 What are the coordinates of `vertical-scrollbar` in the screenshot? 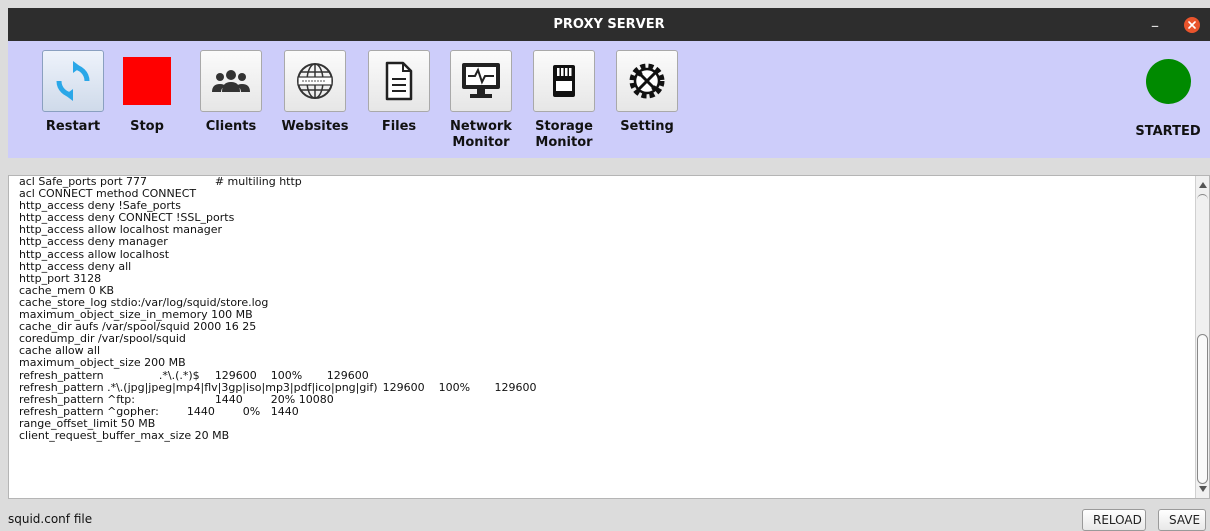 It's located at (1202, 337).